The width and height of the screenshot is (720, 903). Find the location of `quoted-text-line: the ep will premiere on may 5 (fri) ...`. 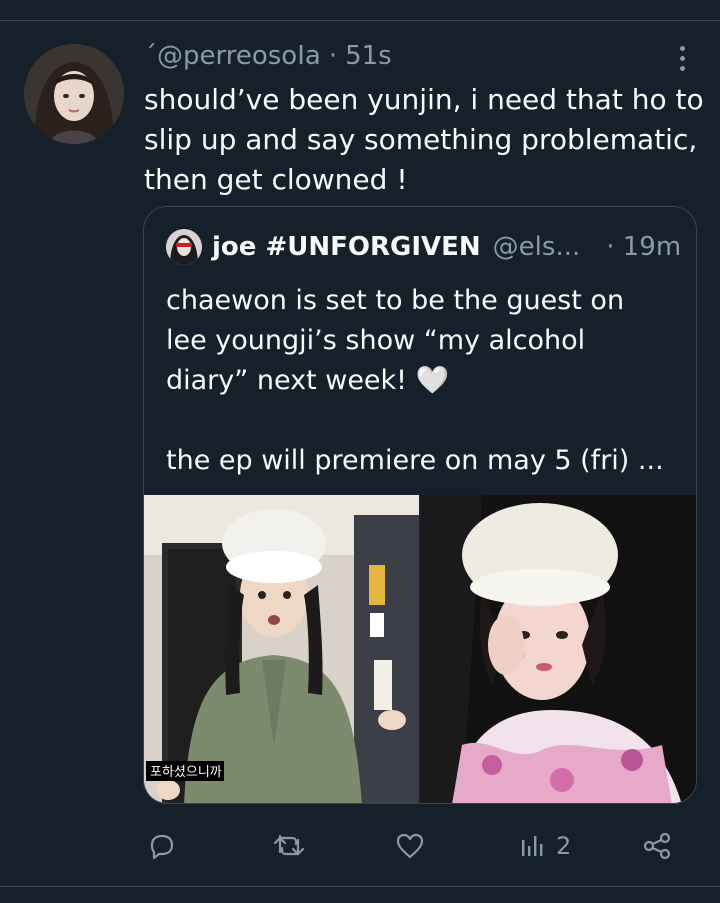

quoted-text-line: the ep will premiere on may 5 (fri) ... is located at coordinates (415, 460).